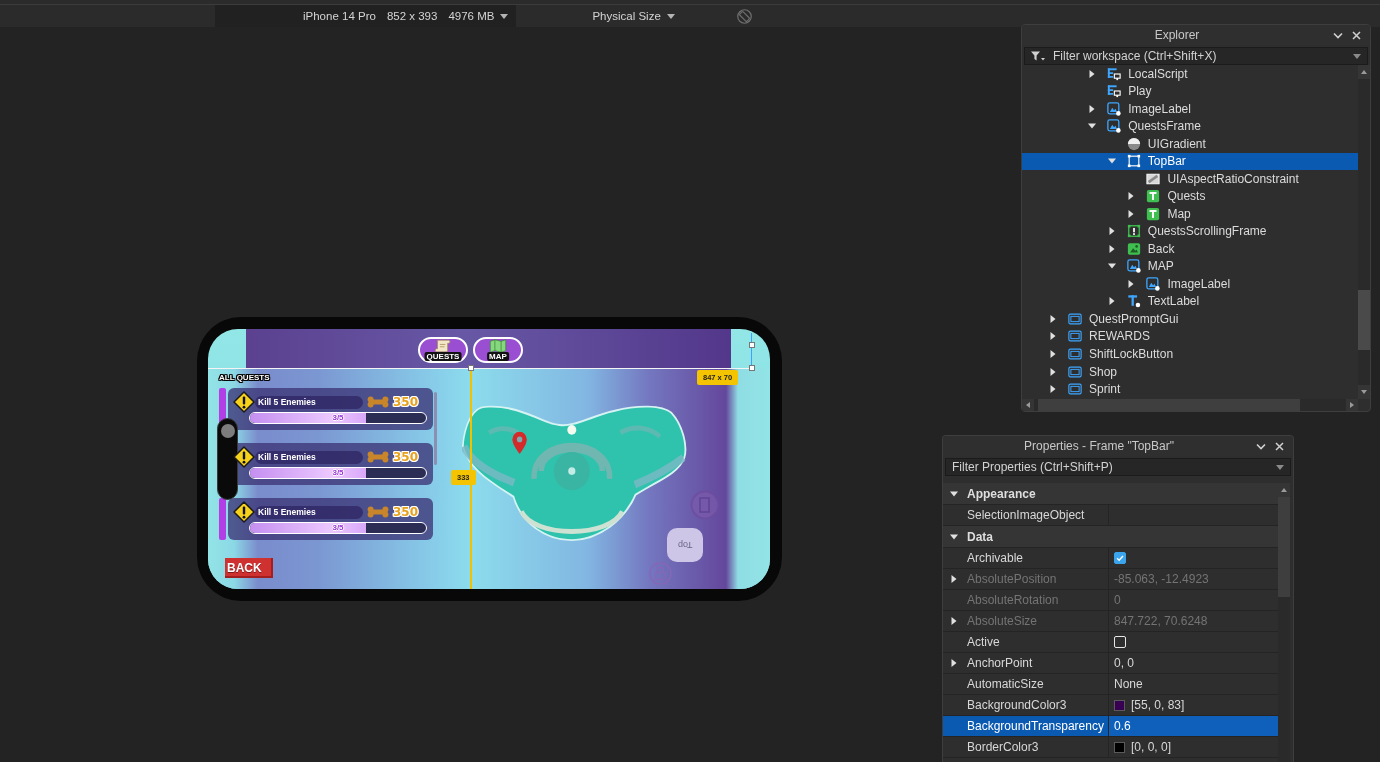 Image resolution: width=1380 pixels, height=762 pixels. I want to click on section-header: Appearance, so click(1110, 494).